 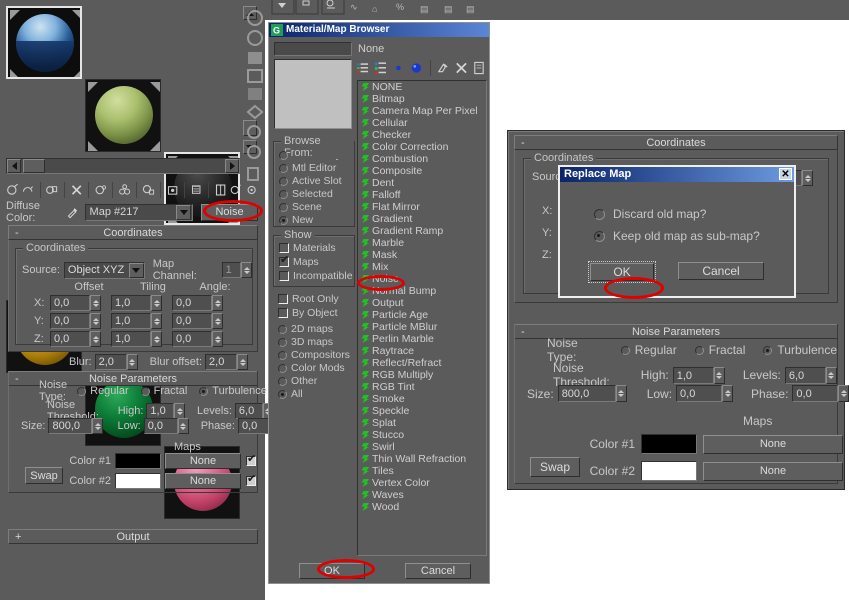 I want to click on material-effects-icon, so click(x=251, y=190).